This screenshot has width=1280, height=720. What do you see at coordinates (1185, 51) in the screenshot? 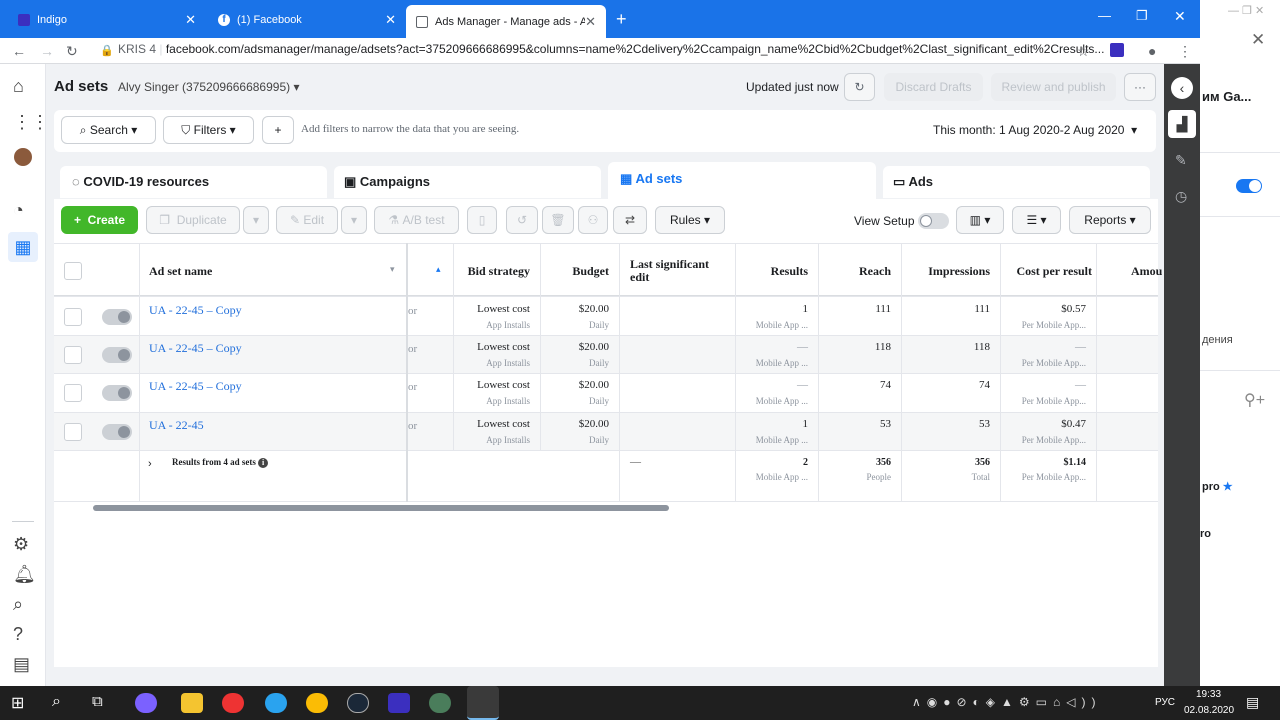
I see `browser-menu-icon: ⋮` at bounding box center [1185, 51].